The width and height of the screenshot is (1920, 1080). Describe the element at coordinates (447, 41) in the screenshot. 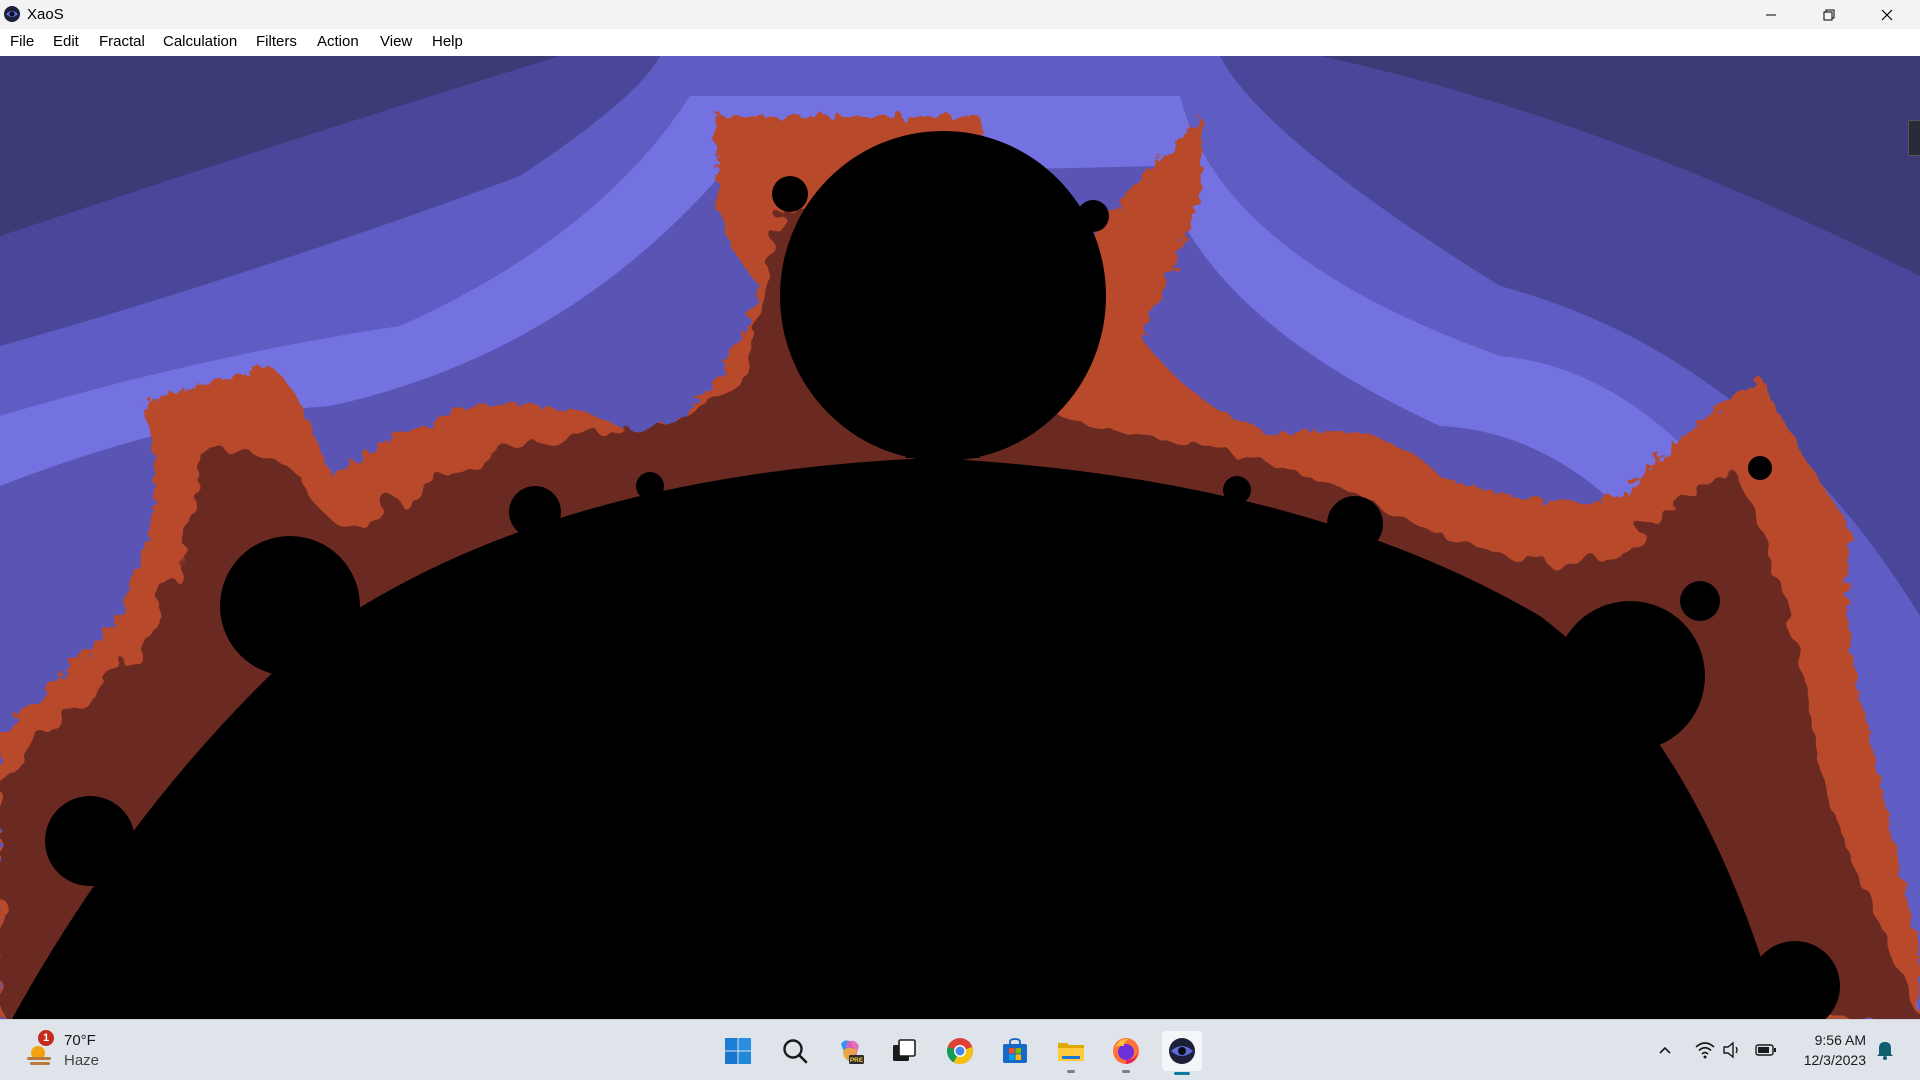

I see `menu-help: Help` at that location.